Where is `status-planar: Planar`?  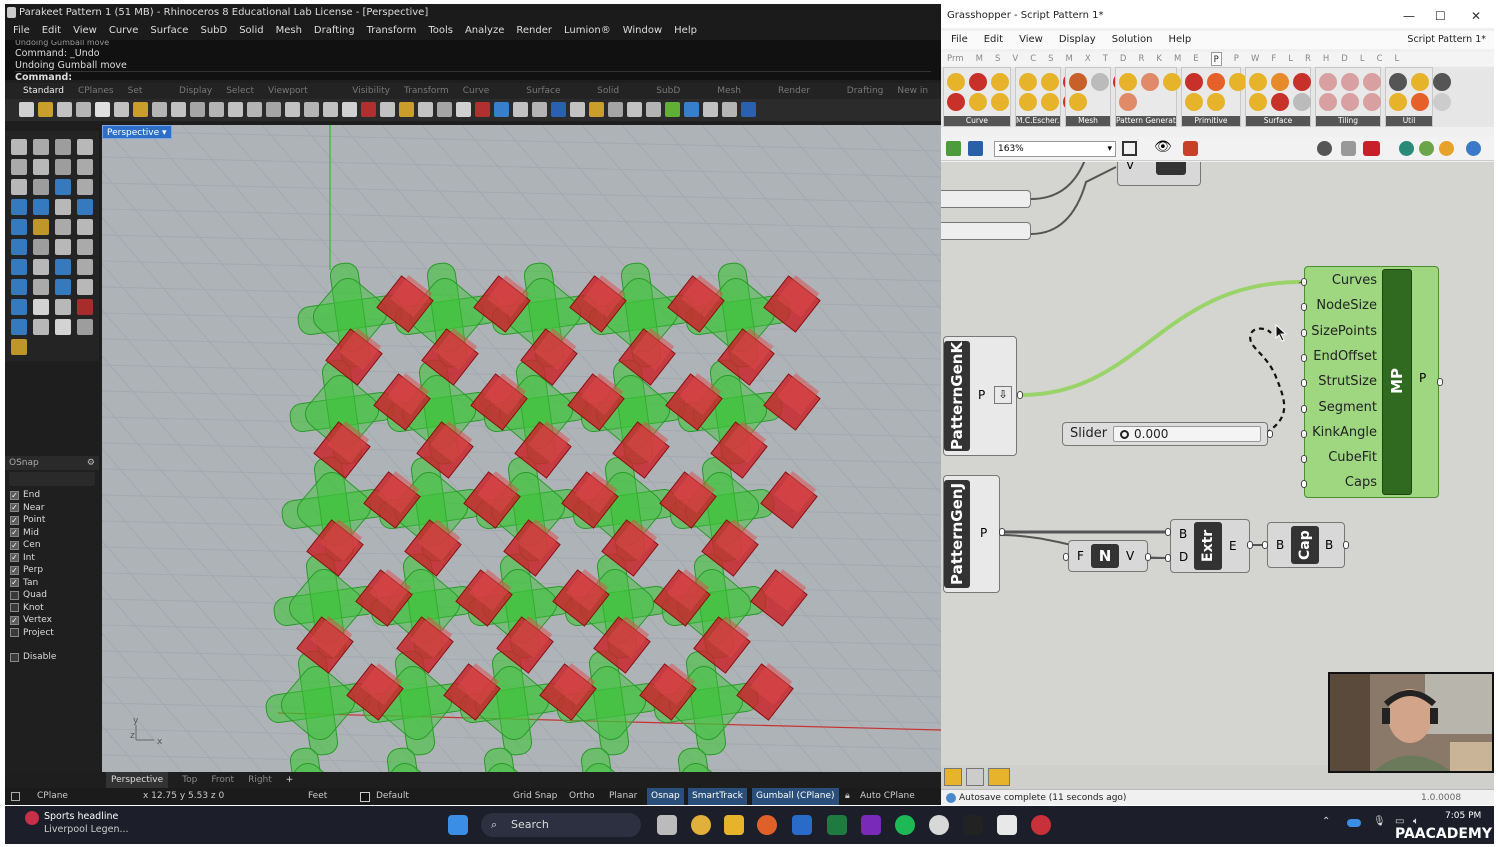
status-planar: Planar is located at coordinates (623, 796).